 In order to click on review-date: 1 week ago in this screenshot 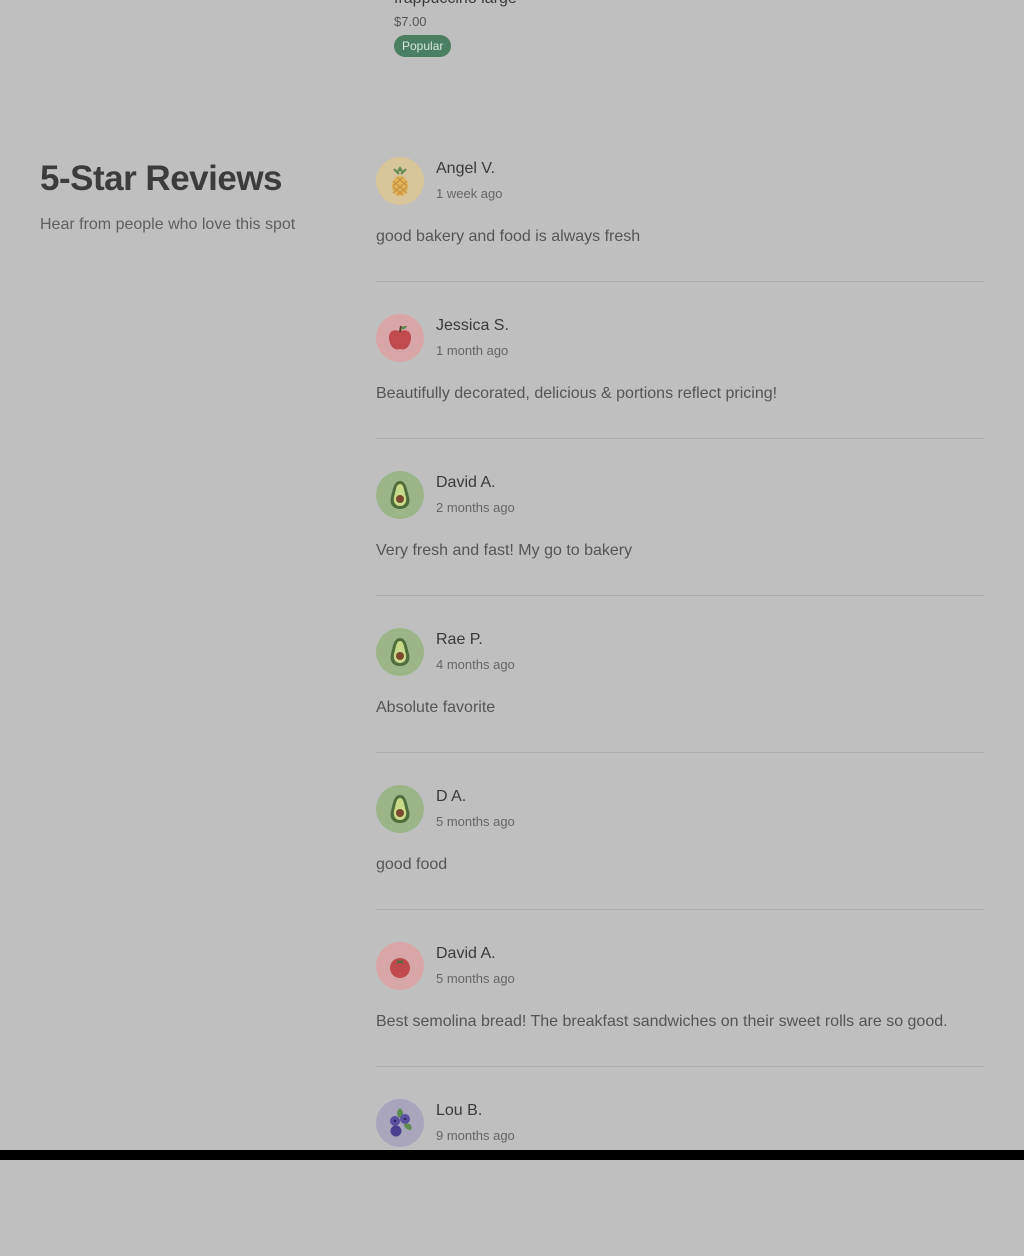, I will do `click(469, 193)`.